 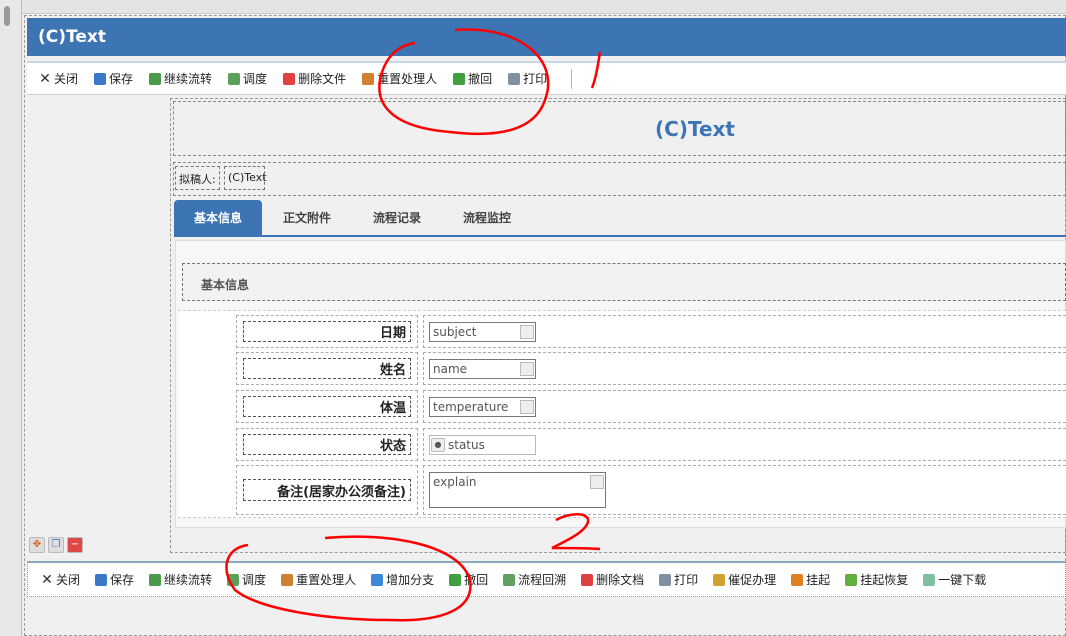 What do you see at coordinates (620, 580) in the screenshot?
I see `toolbar-button-label: 删除文档` at bounding box center [620, 580].